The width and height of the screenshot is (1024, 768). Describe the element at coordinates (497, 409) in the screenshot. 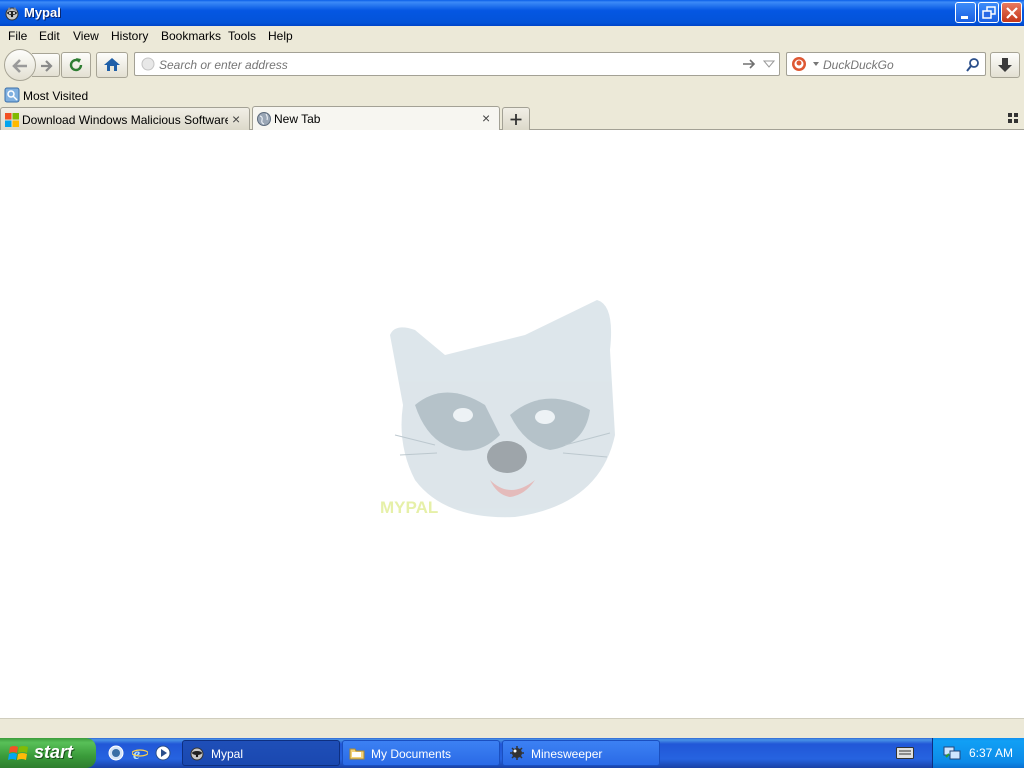

I see `raccoon-logo-watermark: MYPAL` at that location.